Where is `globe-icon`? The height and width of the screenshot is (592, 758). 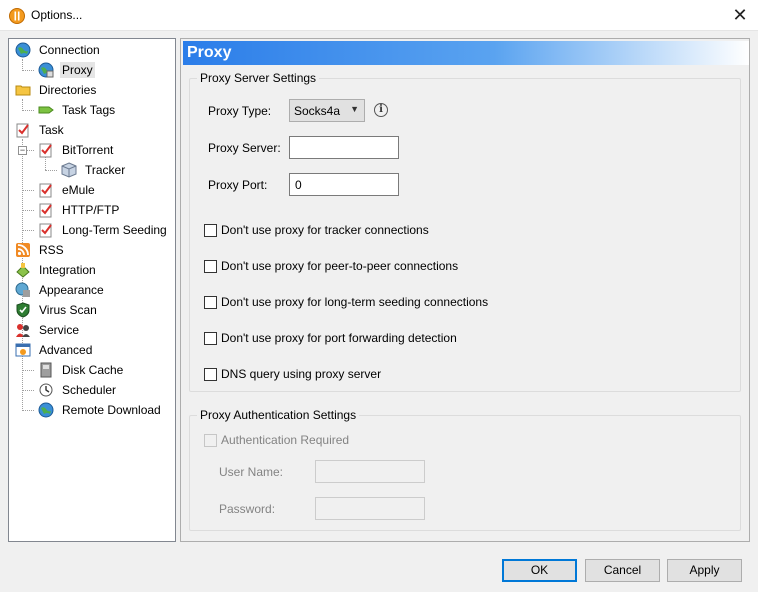
globe-icon is located at coordinates (23, 50).